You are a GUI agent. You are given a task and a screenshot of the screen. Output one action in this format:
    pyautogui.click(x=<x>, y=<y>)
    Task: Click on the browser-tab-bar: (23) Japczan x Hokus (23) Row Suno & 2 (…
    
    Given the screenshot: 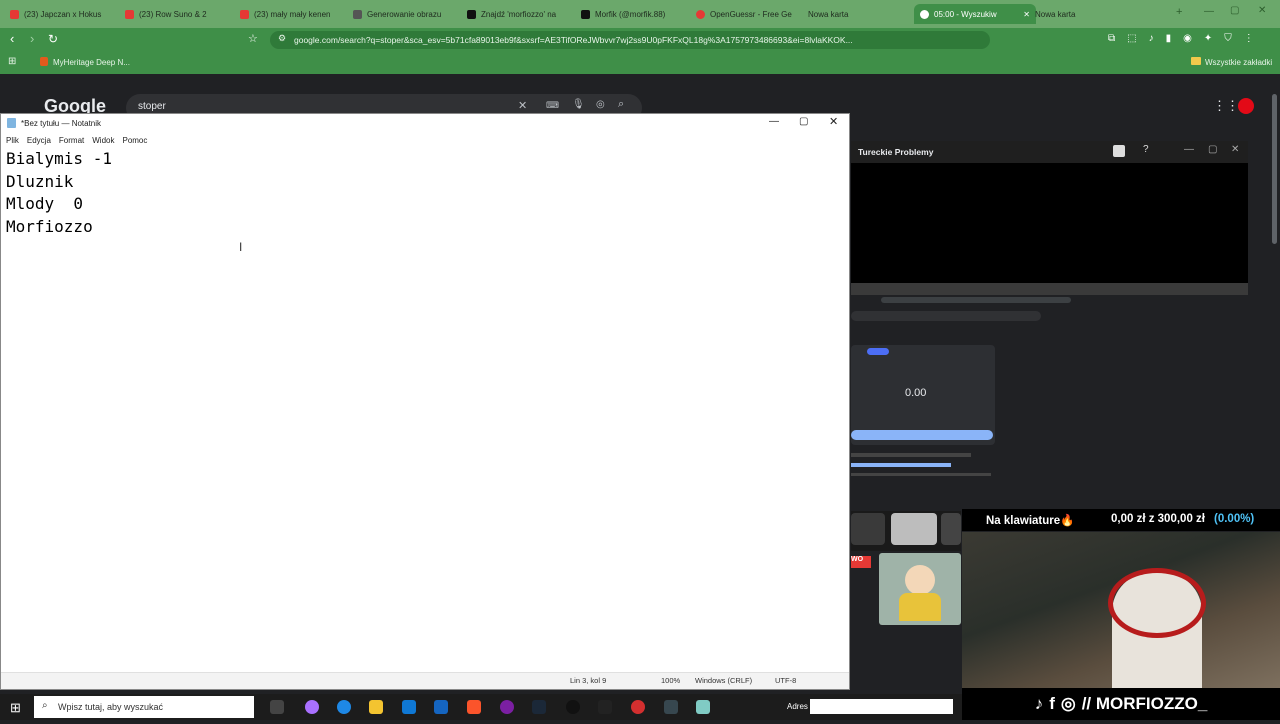 What is the action you would take?
    pyautogui.click(x=640, y=14)
    